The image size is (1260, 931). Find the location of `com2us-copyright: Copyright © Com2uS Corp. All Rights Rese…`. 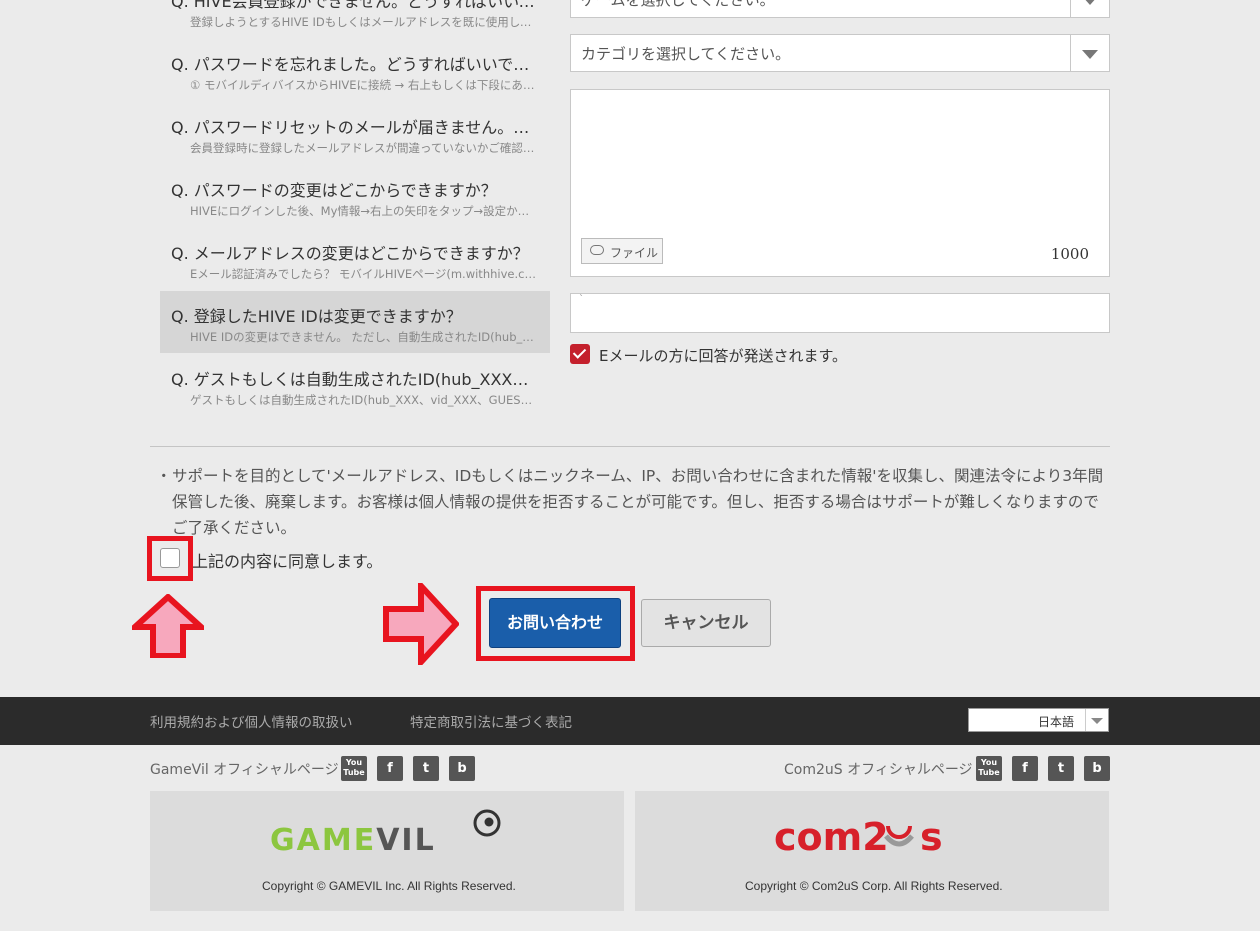

com2us-copyright: Copyright © Com2uS Corp. All Rights Rese… is located at coordinates (874, 886).